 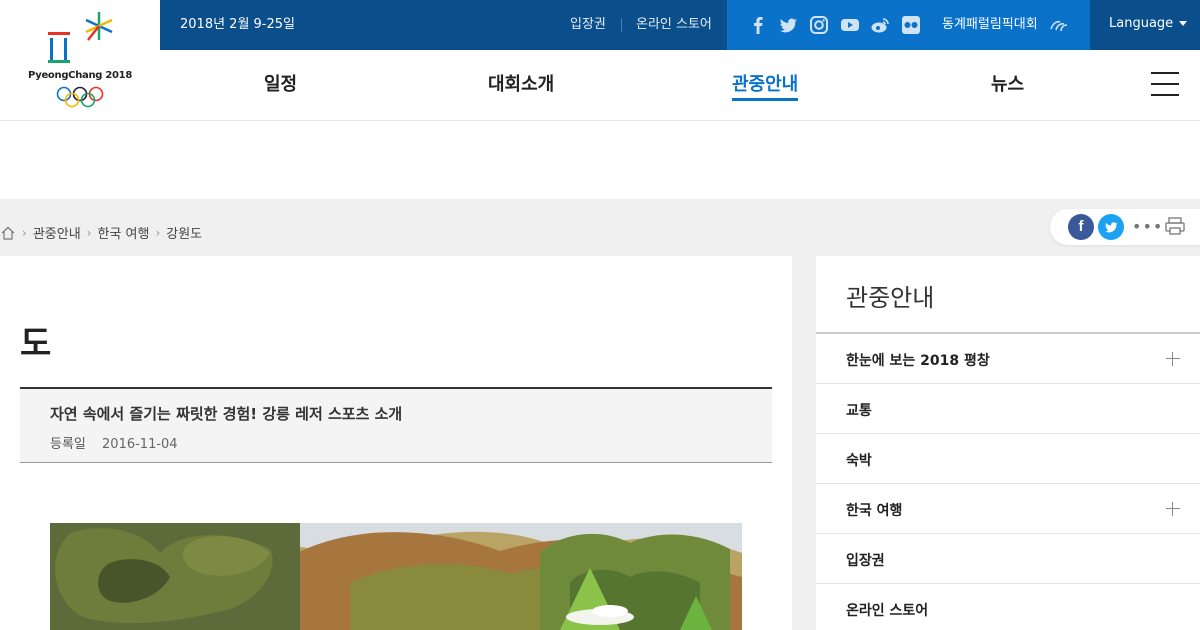 I want to click on nav-news: 뉴스, so click(x=1007, y=83).